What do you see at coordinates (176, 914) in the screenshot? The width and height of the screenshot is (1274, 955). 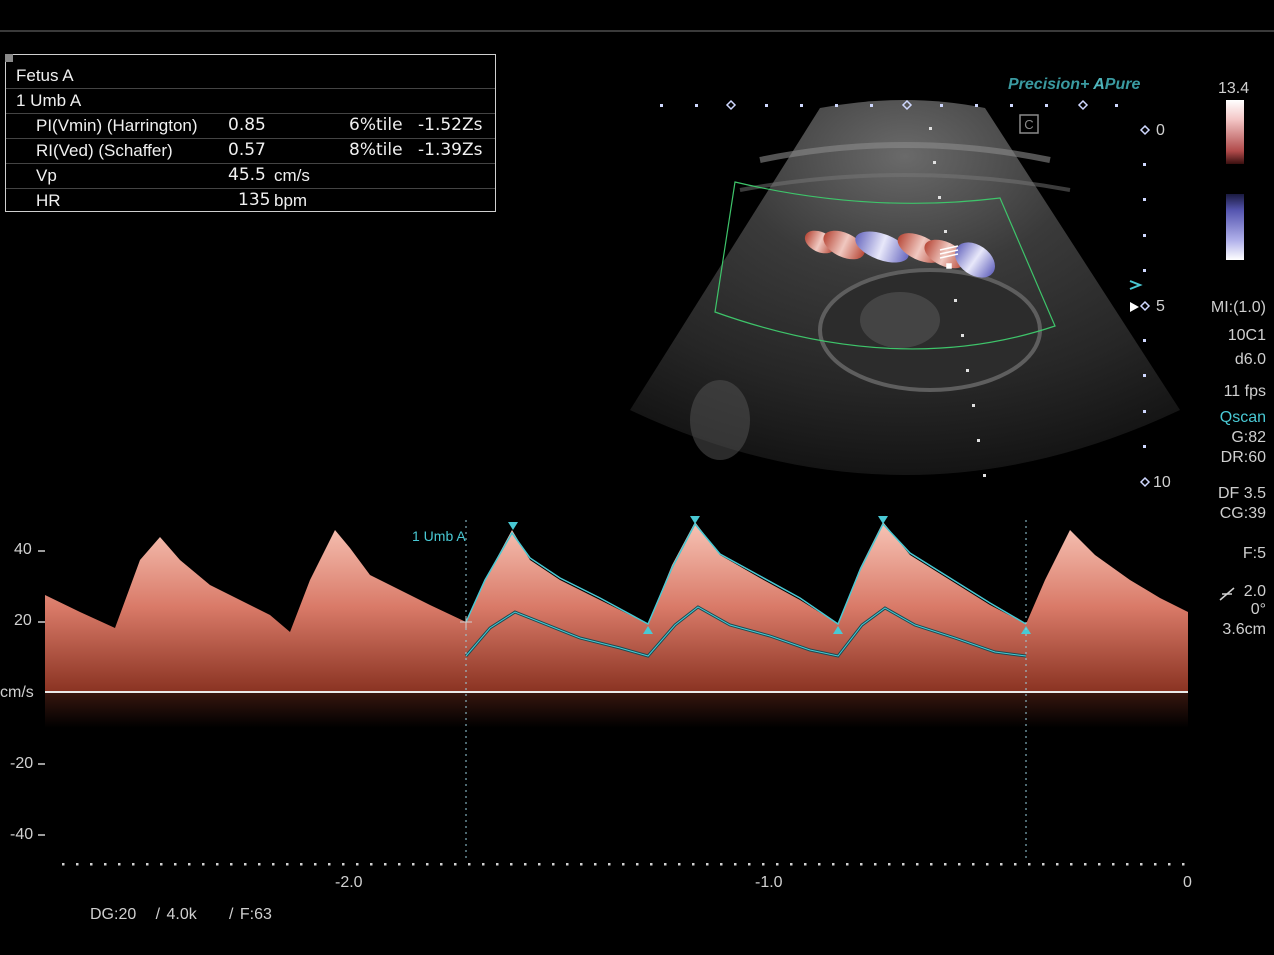 I see `prf-readout: / 4.0k` at bounding box center [176, 914].